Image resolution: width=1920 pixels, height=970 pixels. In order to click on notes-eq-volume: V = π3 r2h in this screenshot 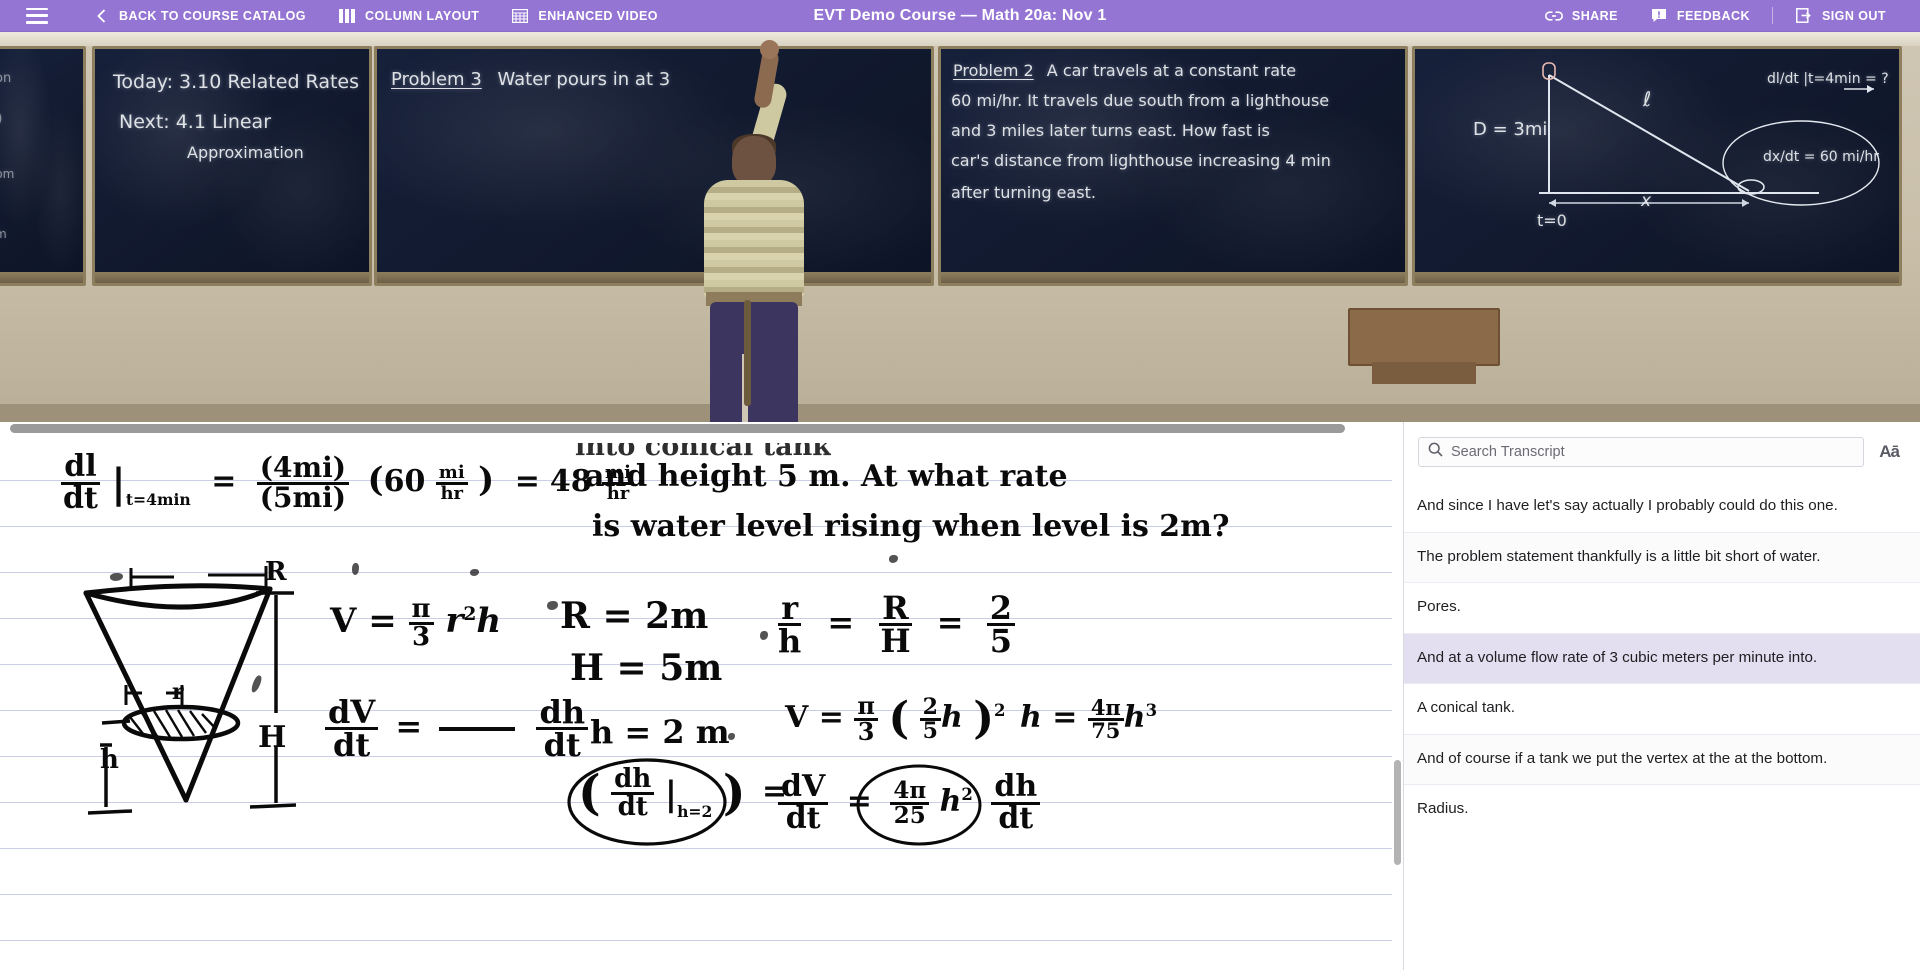, I will do `click(416, 623)`.